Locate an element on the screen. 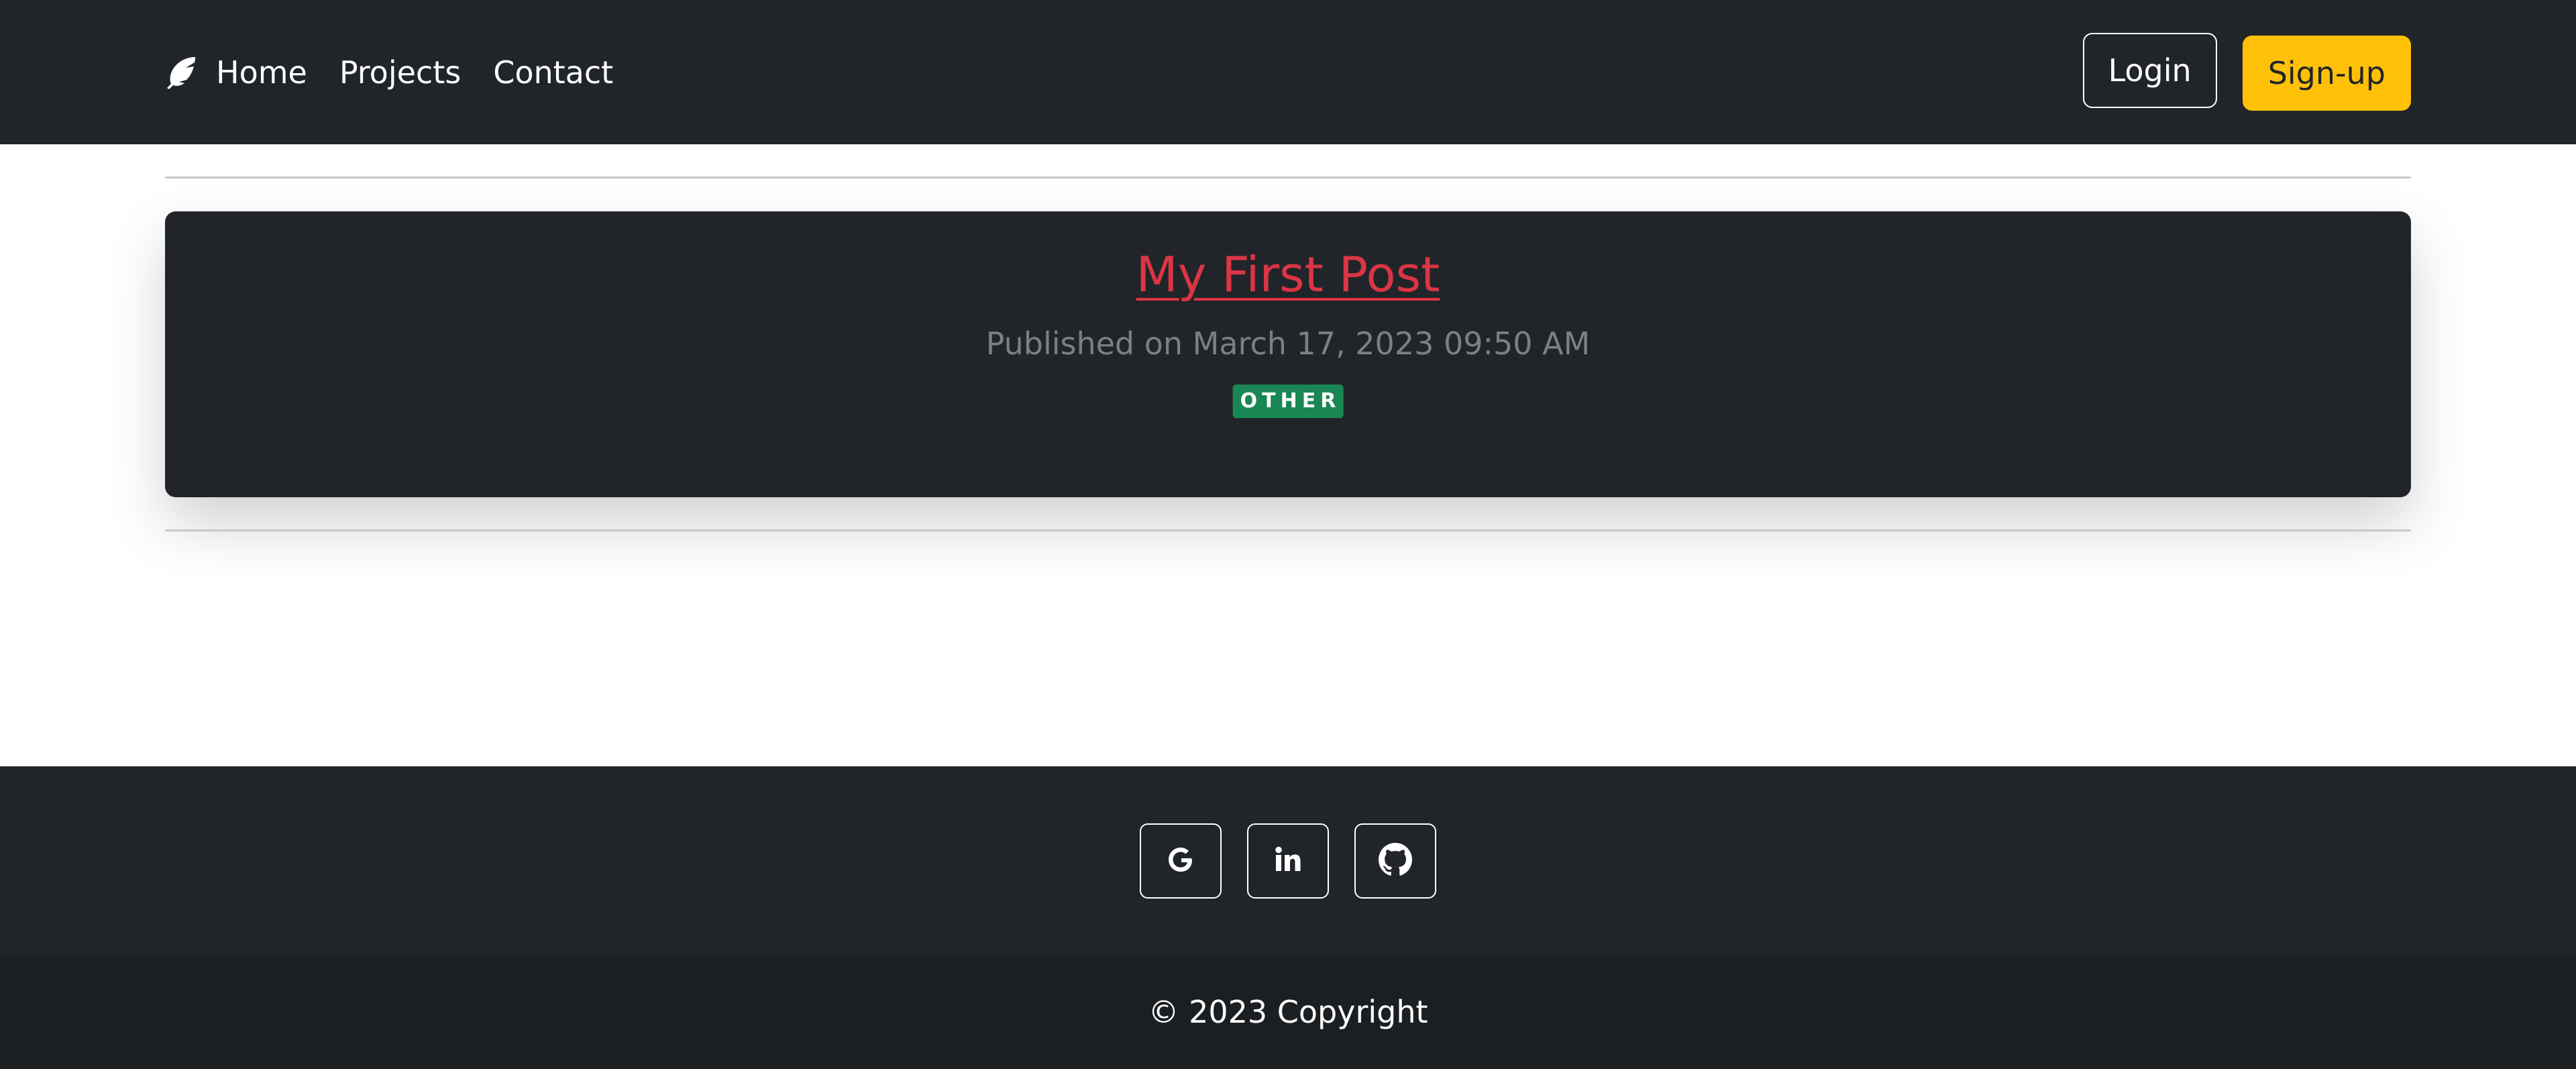 The height and width of the screenshot is (1069, 2576). signup-button: Sign-up is located at coordinates (2326, 73).